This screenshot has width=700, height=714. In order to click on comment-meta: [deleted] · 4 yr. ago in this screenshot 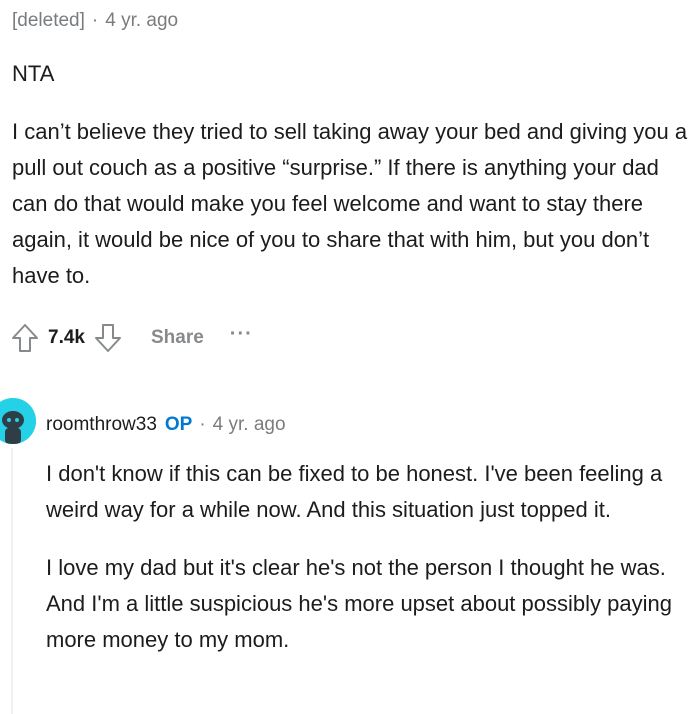, I will do `click(95, 21)`.